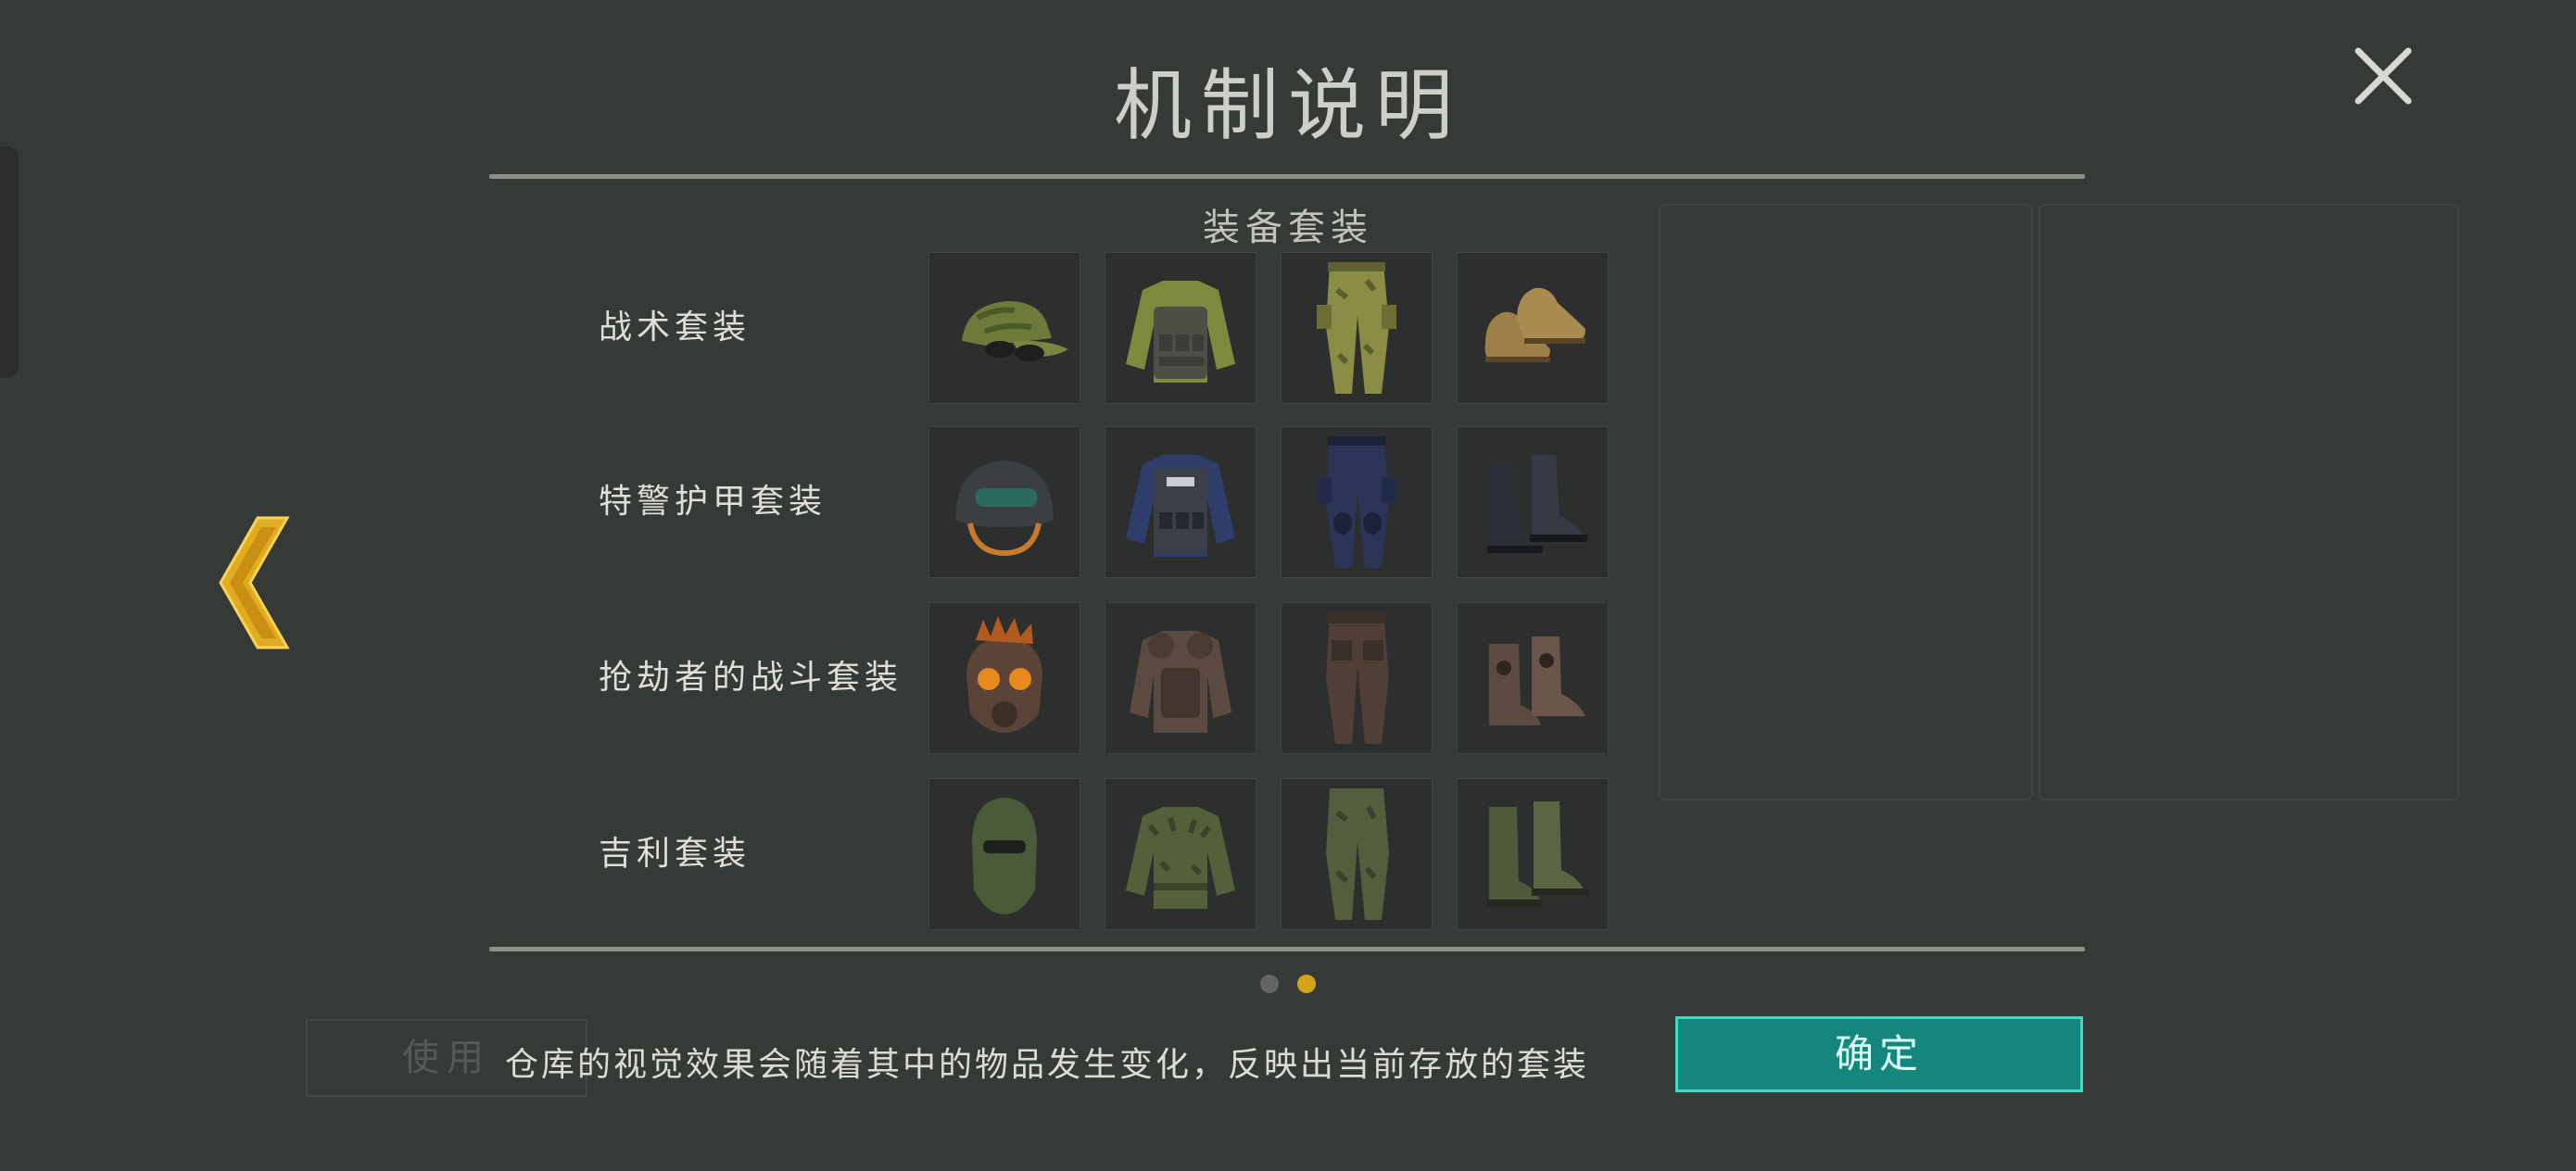  I want to click on balaclava-icon, so click(1004, 856).